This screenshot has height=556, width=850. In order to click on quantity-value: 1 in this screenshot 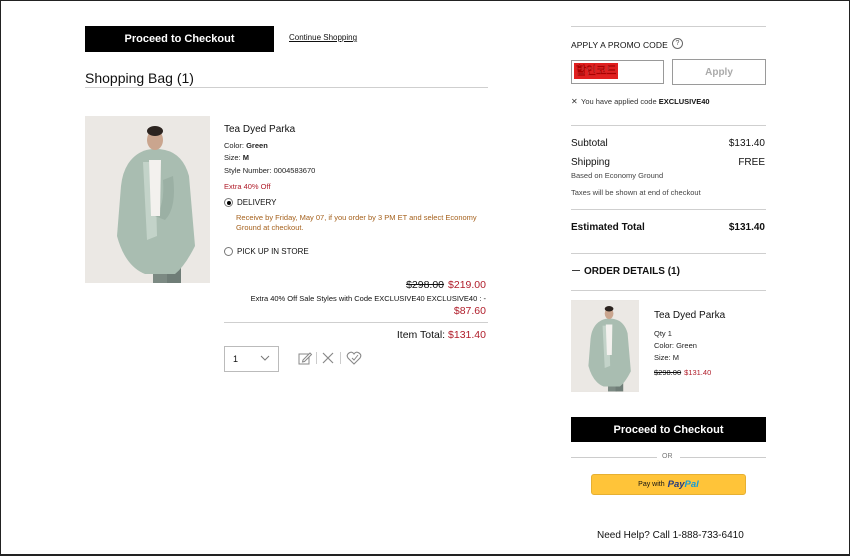, I will do `click(236, 359)`.